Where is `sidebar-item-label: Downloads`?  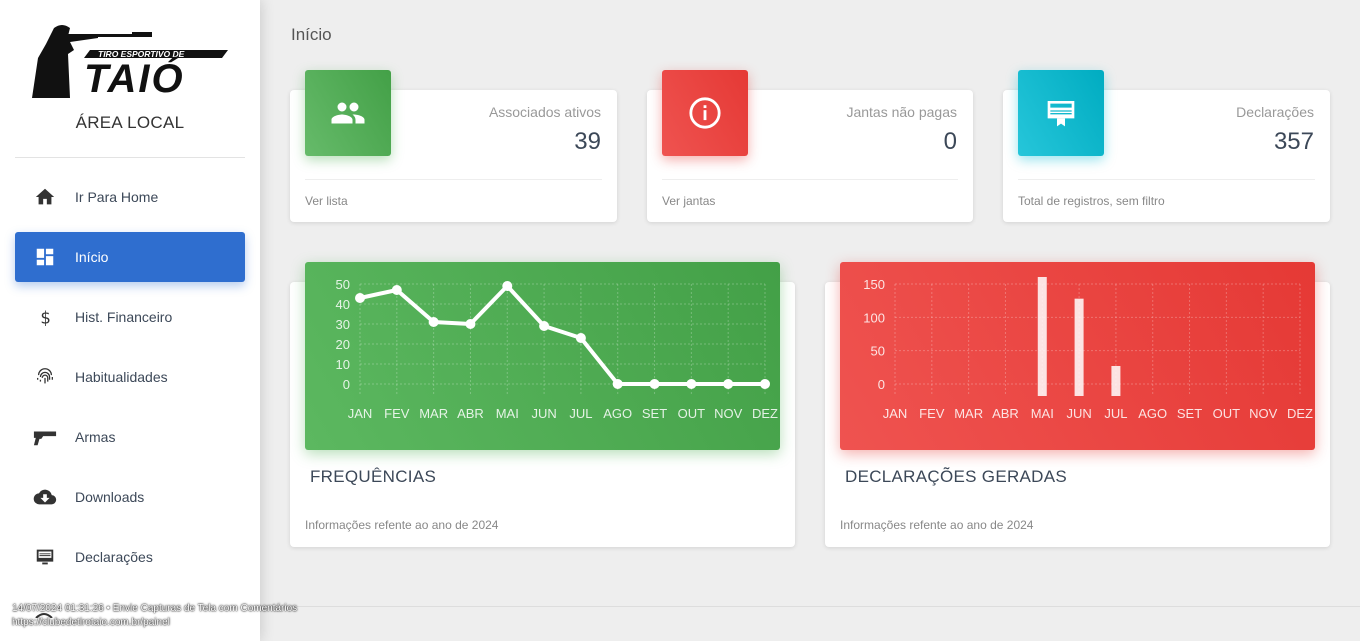 sidebar-item-label: Downloads is located at coordinates (110, 497).